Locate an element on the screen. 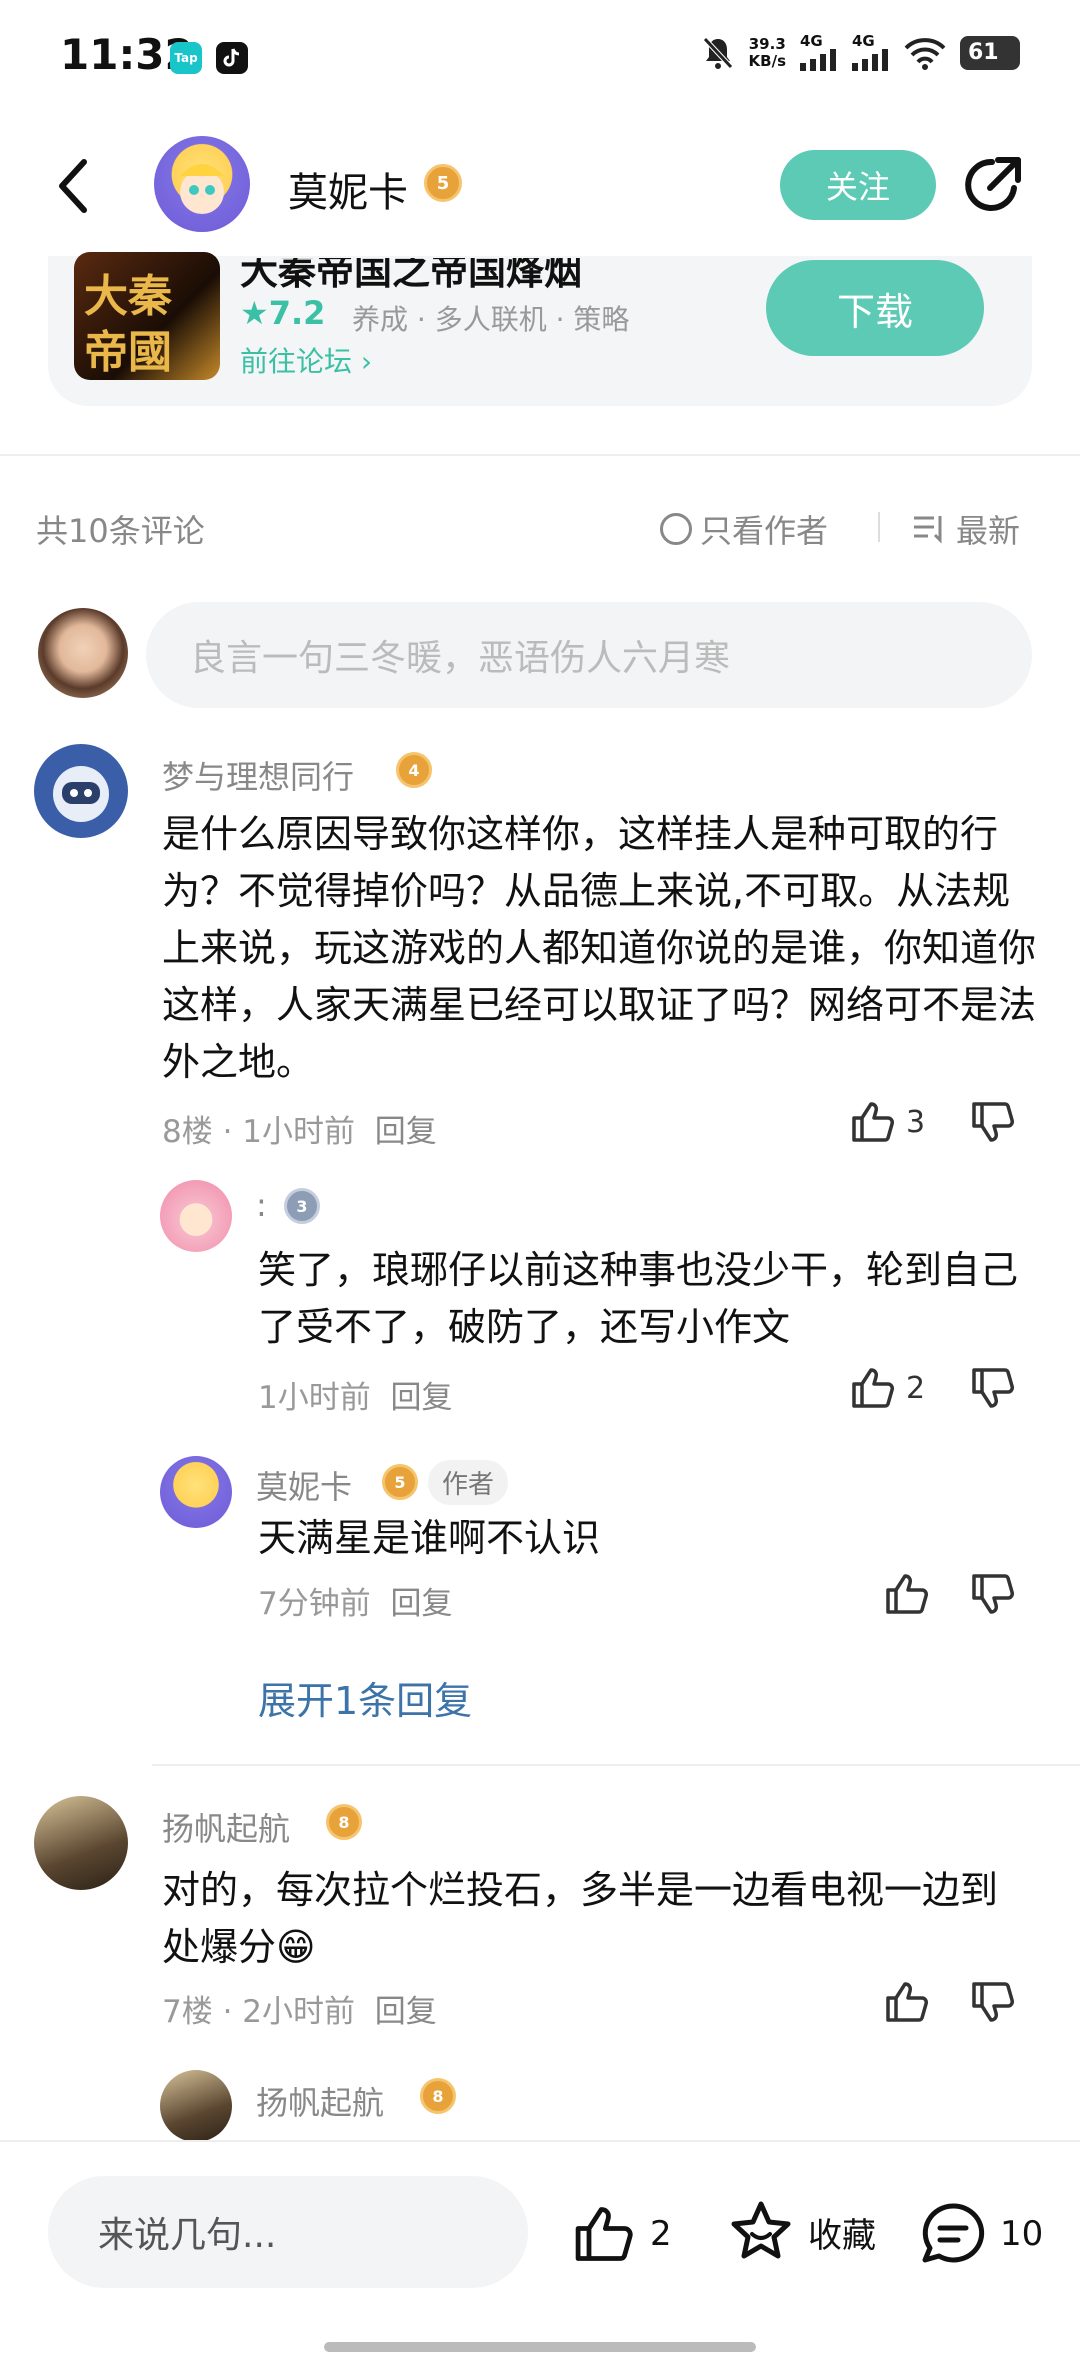  home-indicator is located at coordinates (540, 2347).